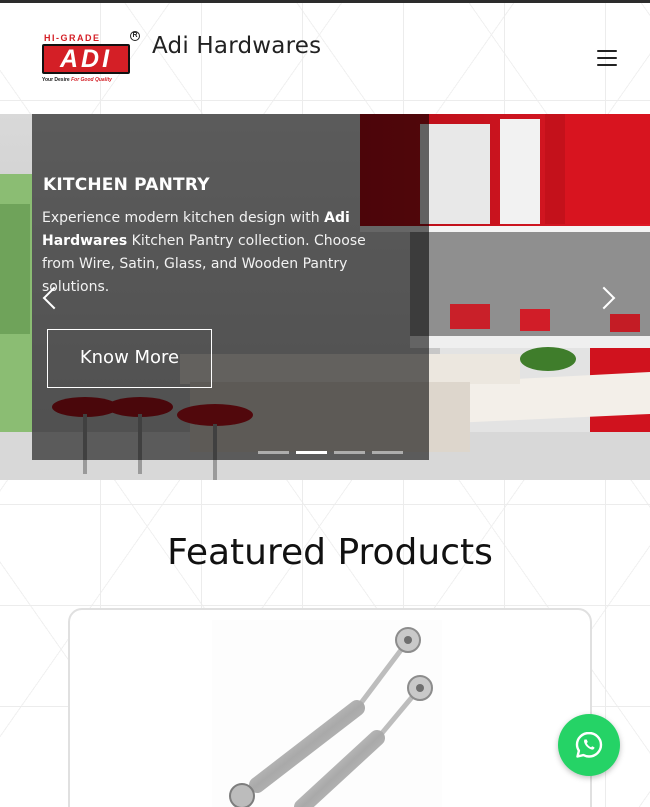 This screenshot has width=650, height=807. What do you see at coordinates (311, 452) in the screenshot?
I see `carousel-indicator-active` at bounding box center [311, 452].